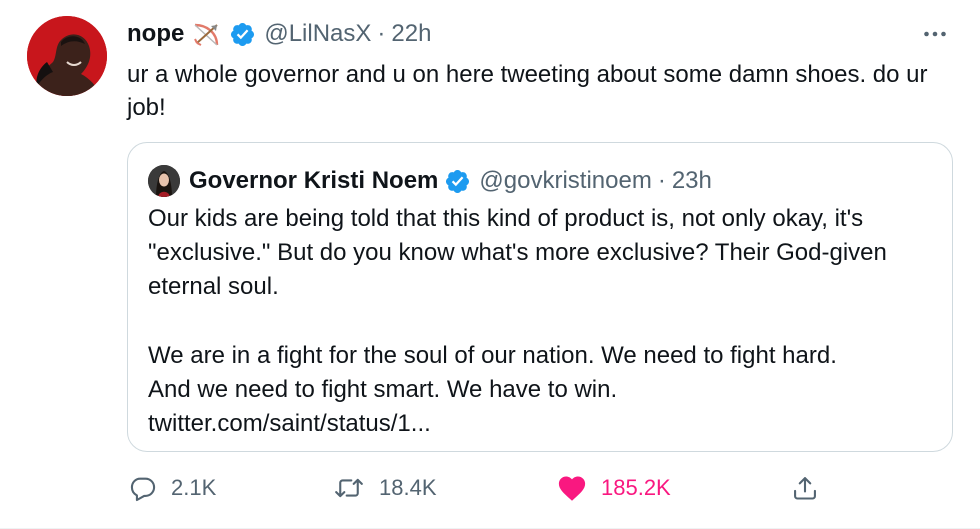  I want to click on reply-count: 2.1K, so click(194, 487).